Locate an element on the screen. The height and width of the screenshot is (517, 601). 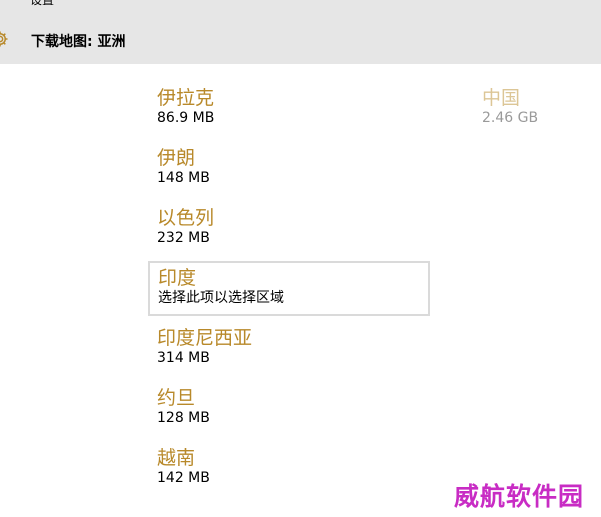
region-item-china: 中国 2.46 GB is located at coordinates (510, 106).